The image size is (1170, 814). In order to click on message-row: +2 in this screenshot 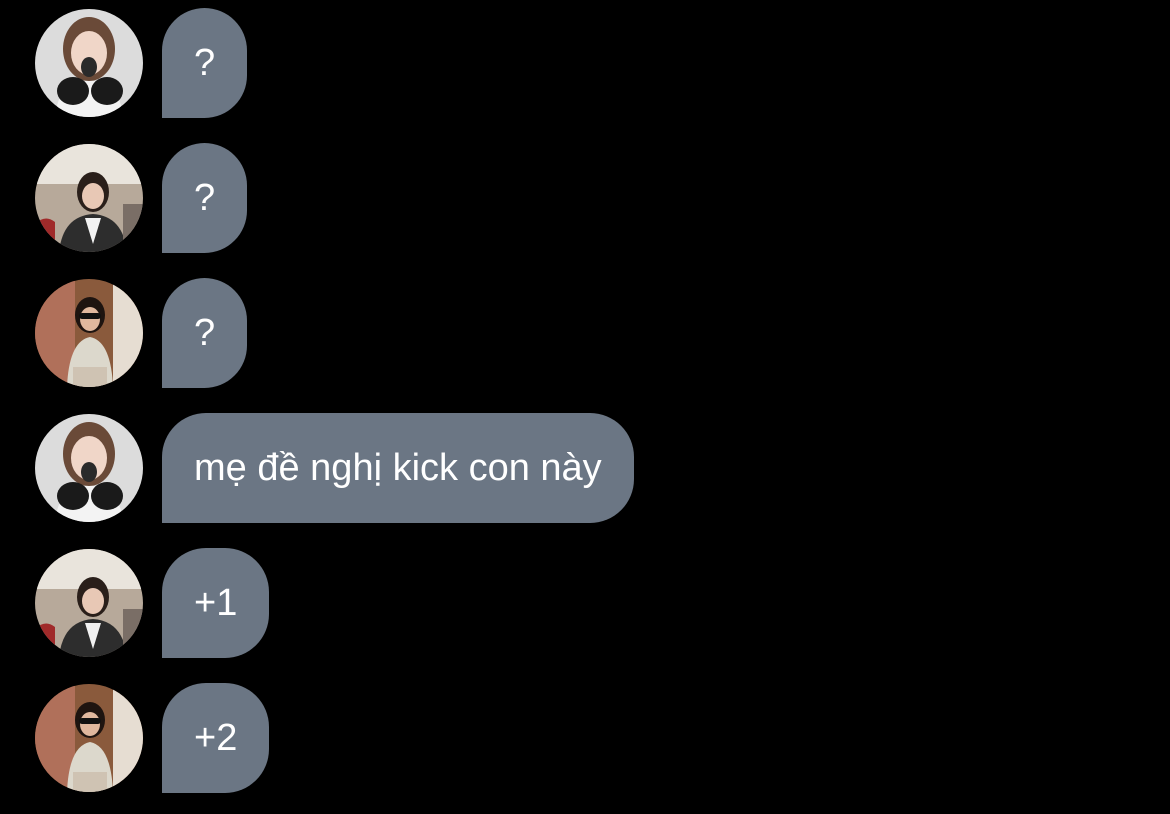, I will do `click(152, 738)`.